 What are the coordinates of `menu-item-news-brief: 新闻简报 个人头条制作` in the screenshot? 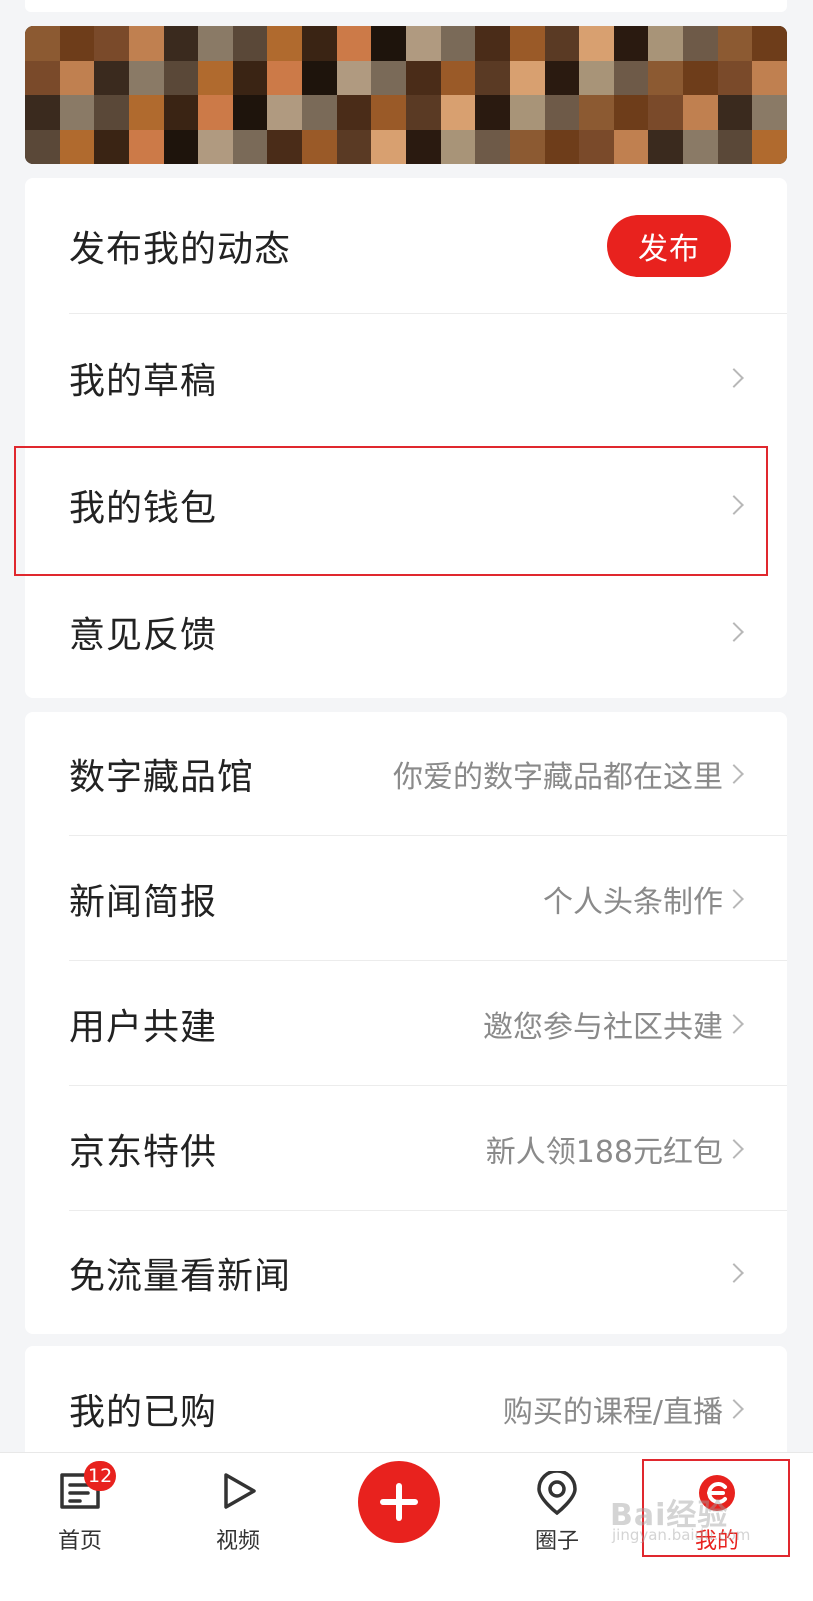 It's located at (406, 898).